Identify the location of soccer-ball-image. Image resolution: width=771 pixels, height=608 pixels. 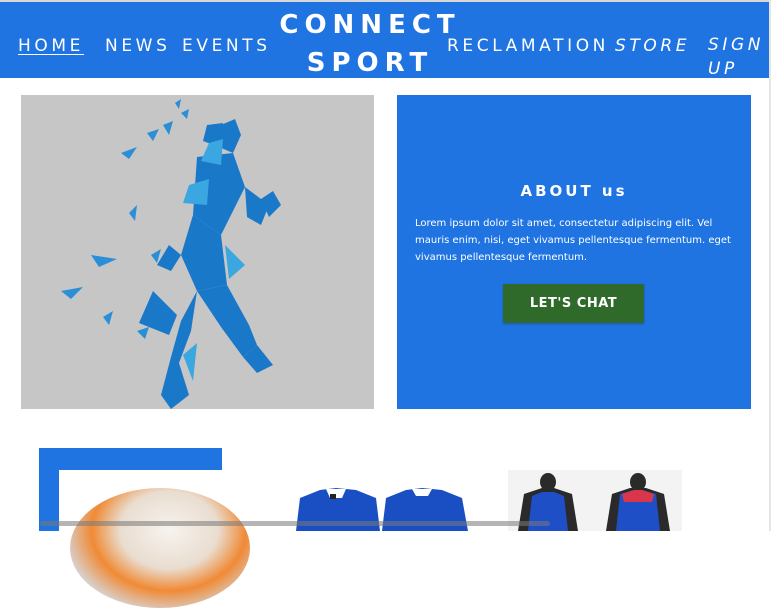
(160, 548).